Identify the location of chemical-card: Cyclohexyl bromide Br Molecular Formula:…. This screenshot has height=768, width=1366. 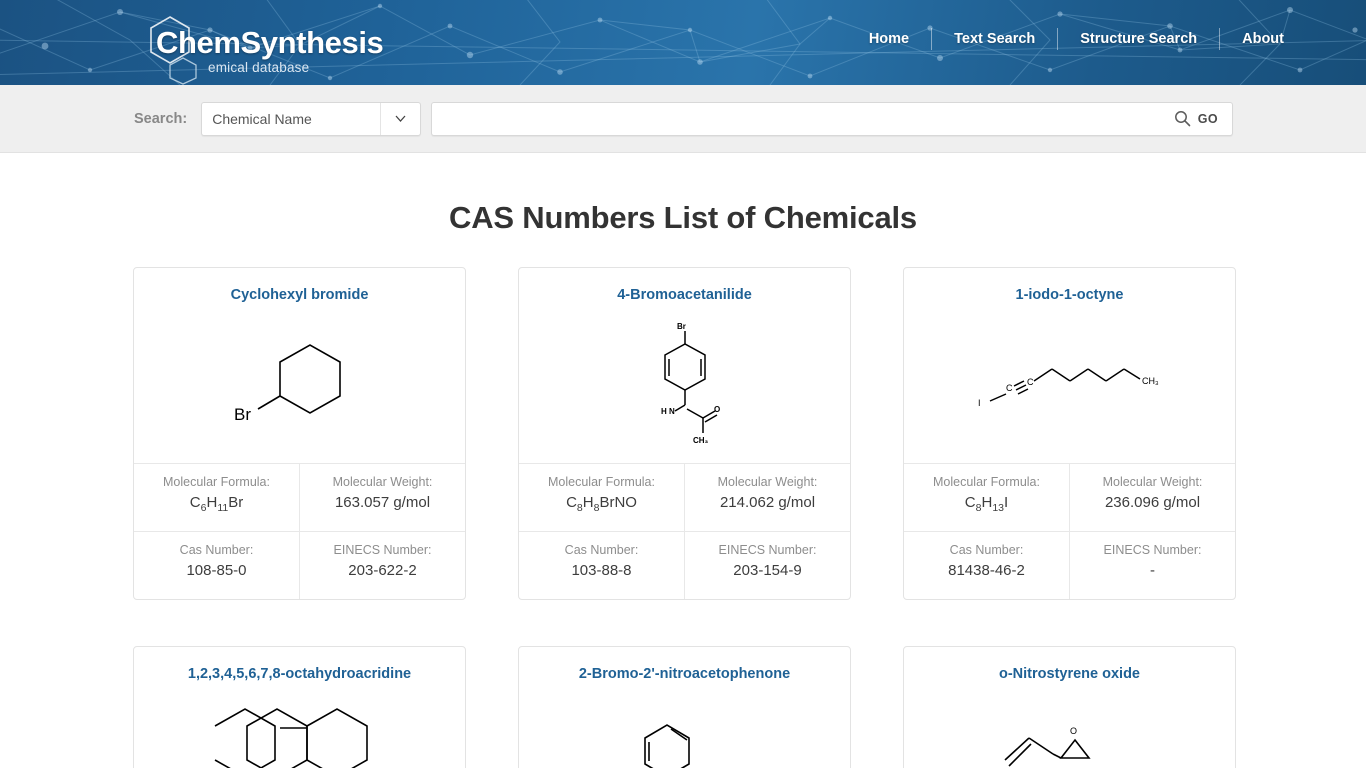
(299, 434).